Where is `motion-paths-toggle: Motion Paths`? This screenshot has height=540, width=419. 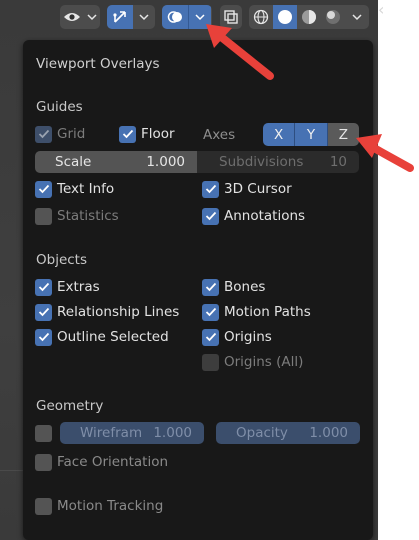 motion-paths-toggle: Motion Paths is located at coordinates (256, 312).